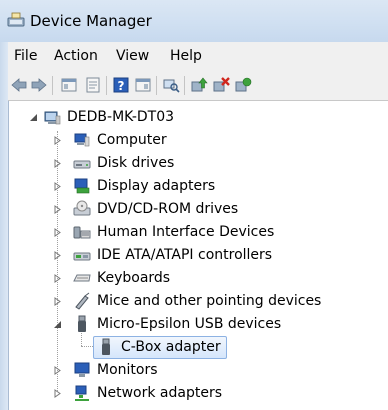 The width and height of the screenshot is (388, 410). What do you see at coordinates (209, 301) in the screenshot?
I see `tree-item-mice: Mice and other pointing devices` at bounding box center [209, 301].